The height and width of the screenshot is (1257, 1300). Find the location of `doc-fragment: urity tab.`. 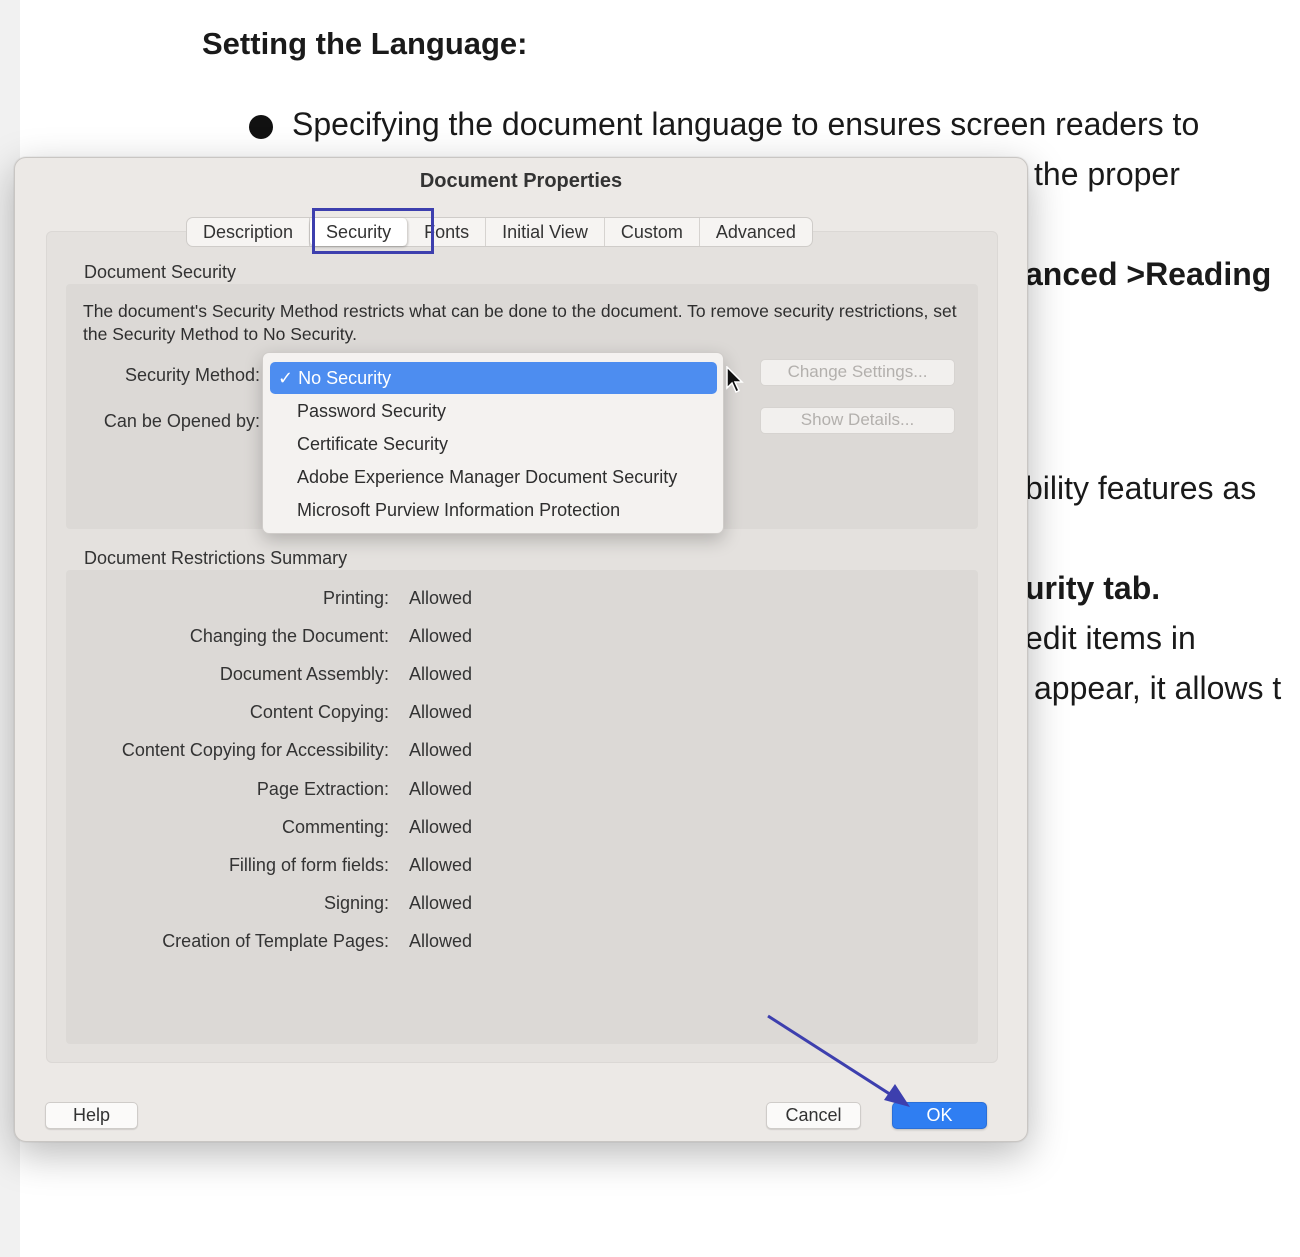

doc-fragment: urity tab. is located at coordinates (1093, 588).